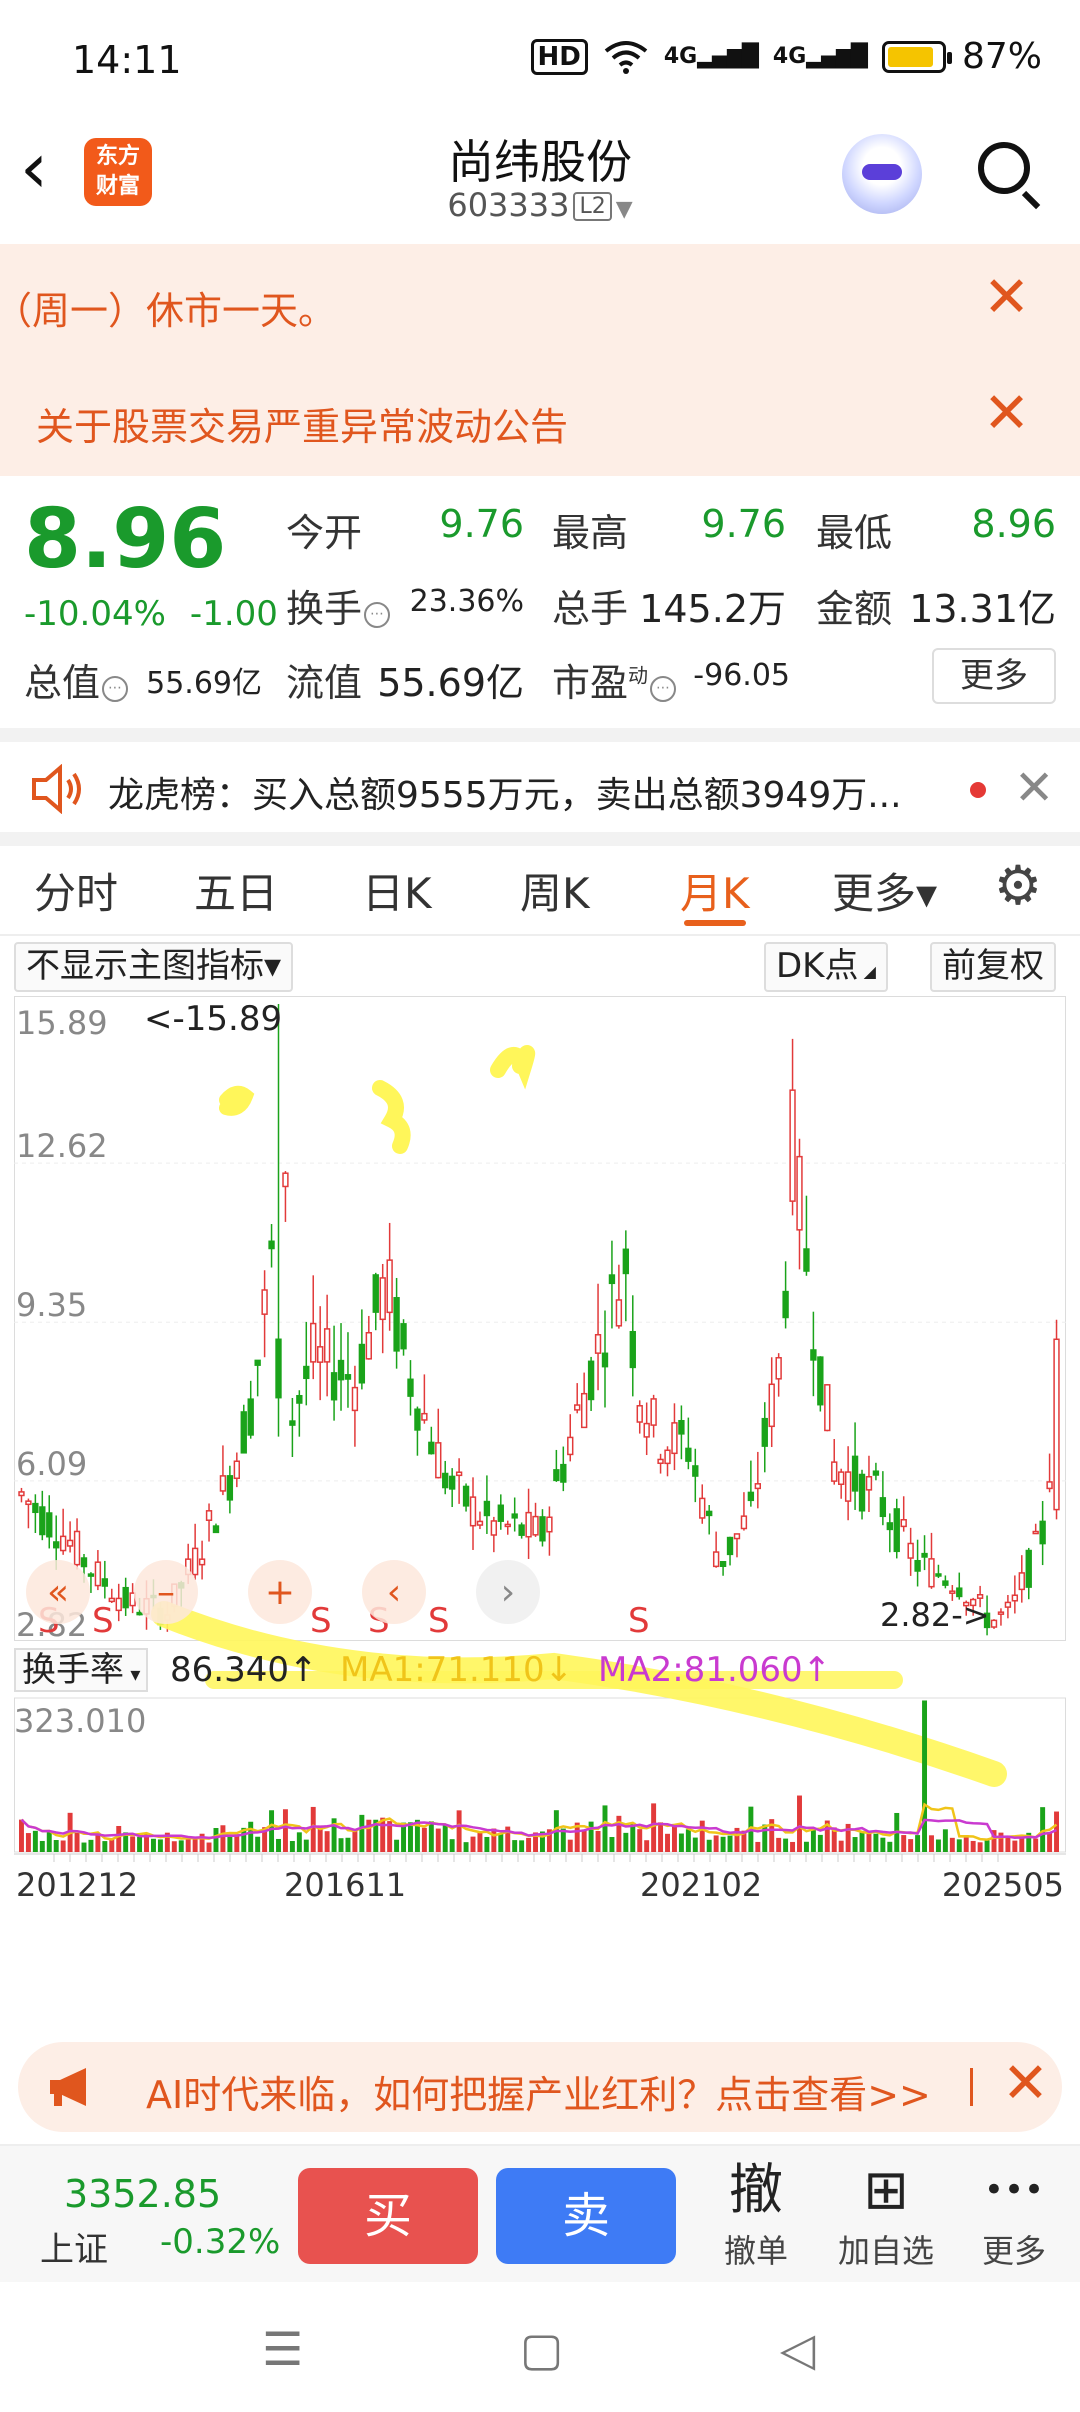  I want to click on ma2-value: MA2:81.060↑, so click(715, 1670).